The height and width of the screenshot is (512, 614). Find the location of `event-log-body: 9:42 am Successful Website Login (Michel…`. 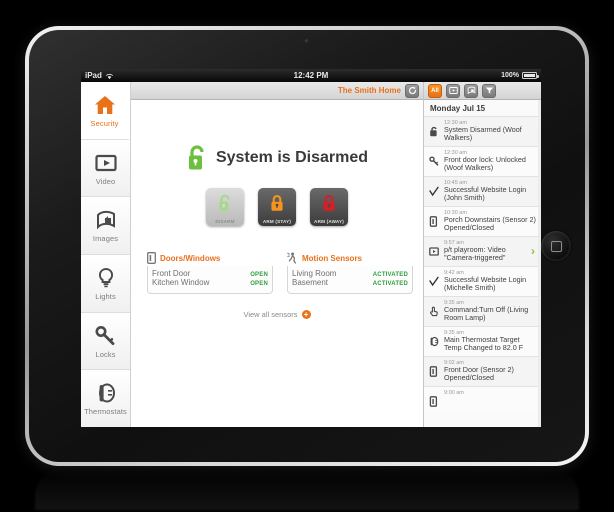

event-log-body: 9:42 am Successful Website Login (Michel… is located at coordinates (490, 281).